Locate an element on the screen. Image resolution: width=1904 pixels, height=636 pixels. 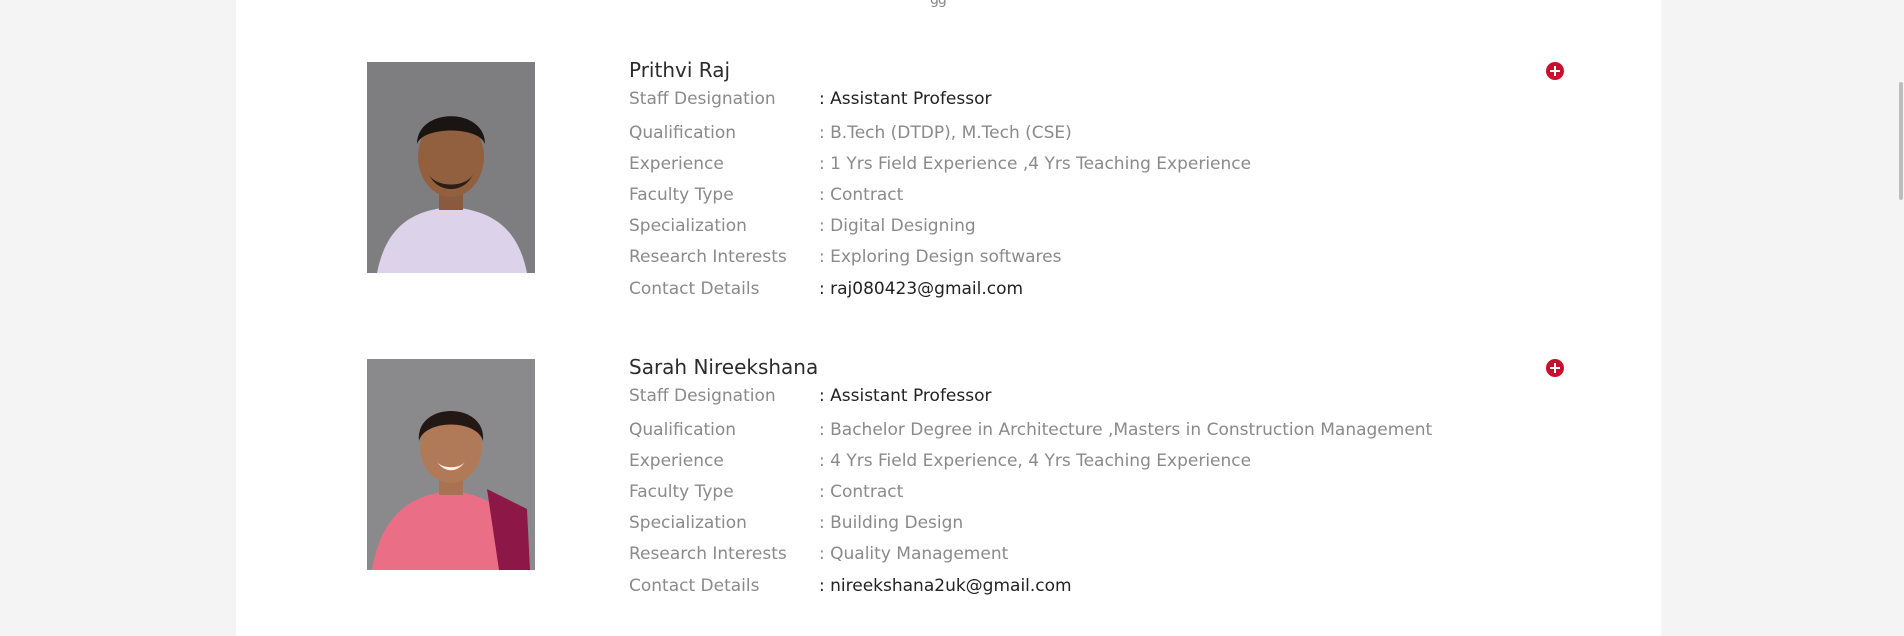
contact-value: : nireekshana2uk@gmail.com is located at coordinates (945, 586).